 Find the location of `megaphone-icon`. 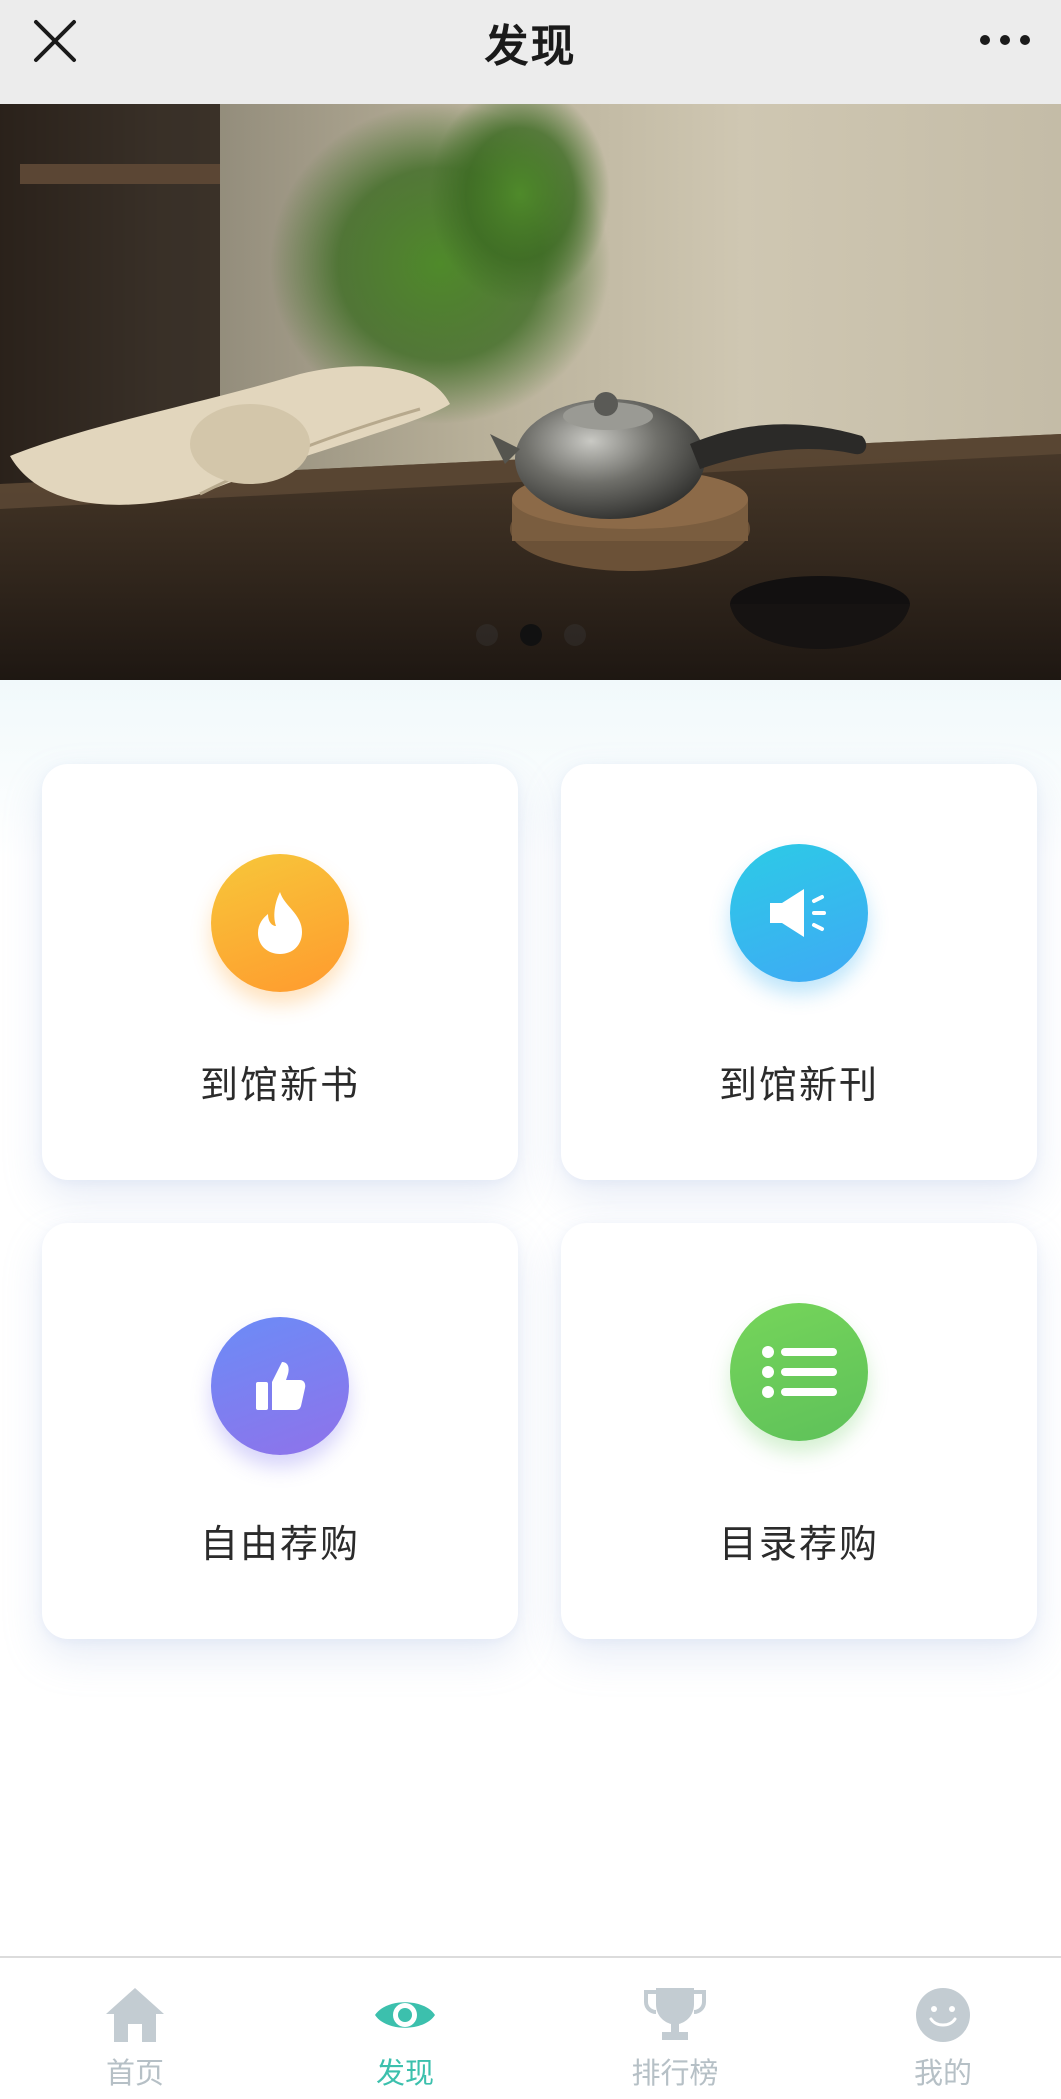

megaphone-icon is located at coordinates (798, 913).